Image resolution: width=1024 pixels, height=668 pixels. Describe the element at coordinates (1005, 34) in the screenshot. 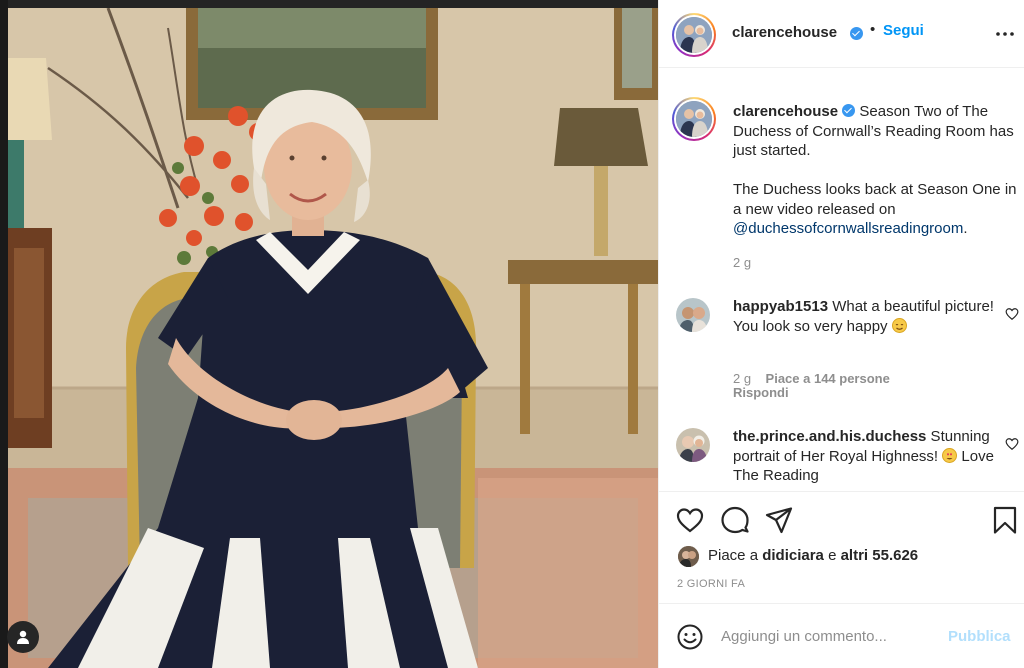

I see `more-horizontal-icon` at that location.